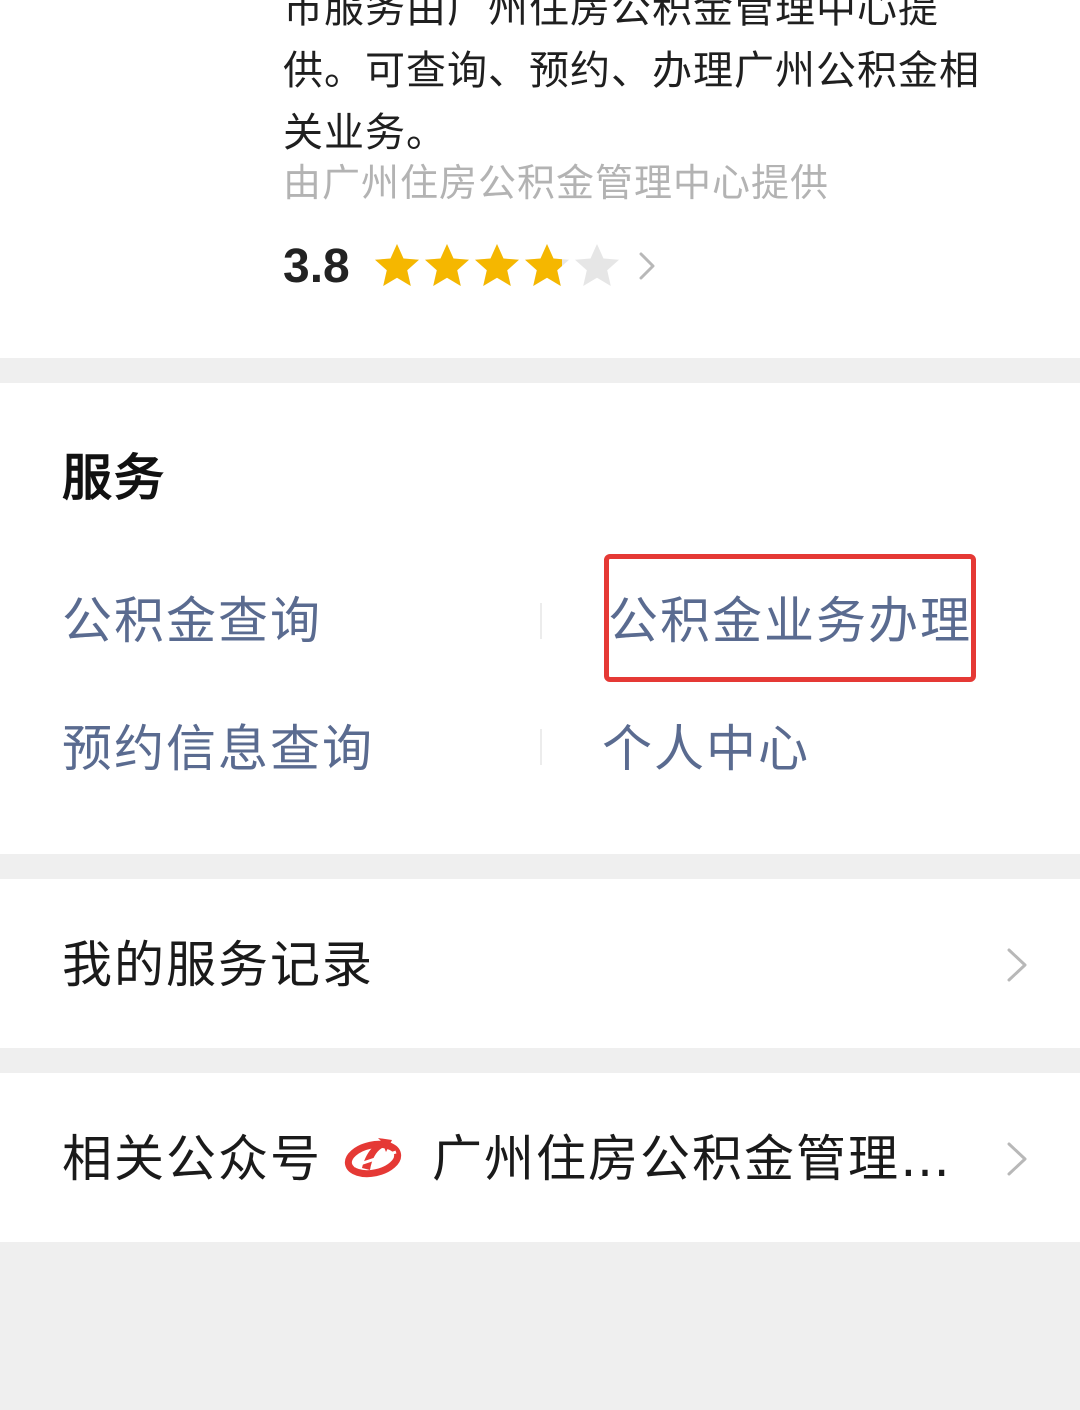 The width and height of the screenshot is (1080, 1410). Describe the element at coordinates (218, 749) in the screenshot. I see `service-appointment-query-link: 预约信息查询` at that location.